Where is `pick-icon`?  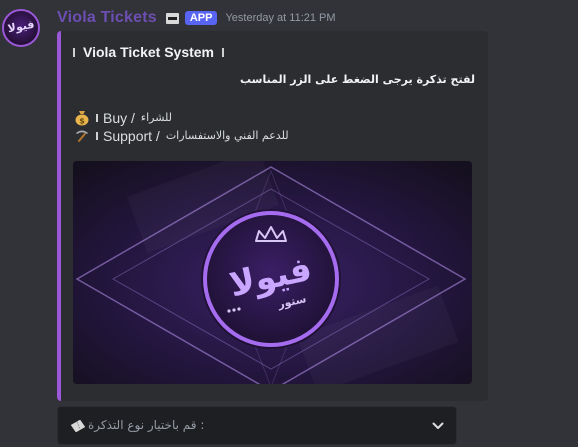
pick-icon is located at coordinates (82, 135).